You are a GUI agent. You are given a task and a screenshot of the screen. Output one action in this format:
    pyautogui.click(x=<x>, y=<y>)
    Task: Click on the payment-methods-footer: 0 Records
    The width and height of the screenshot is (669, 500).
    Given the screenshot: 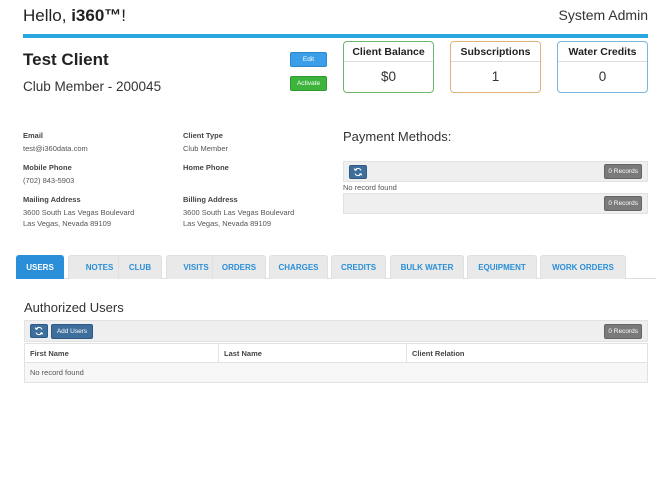 What is the action you would take?
    pyautogui.click(x=495, y=203)
    